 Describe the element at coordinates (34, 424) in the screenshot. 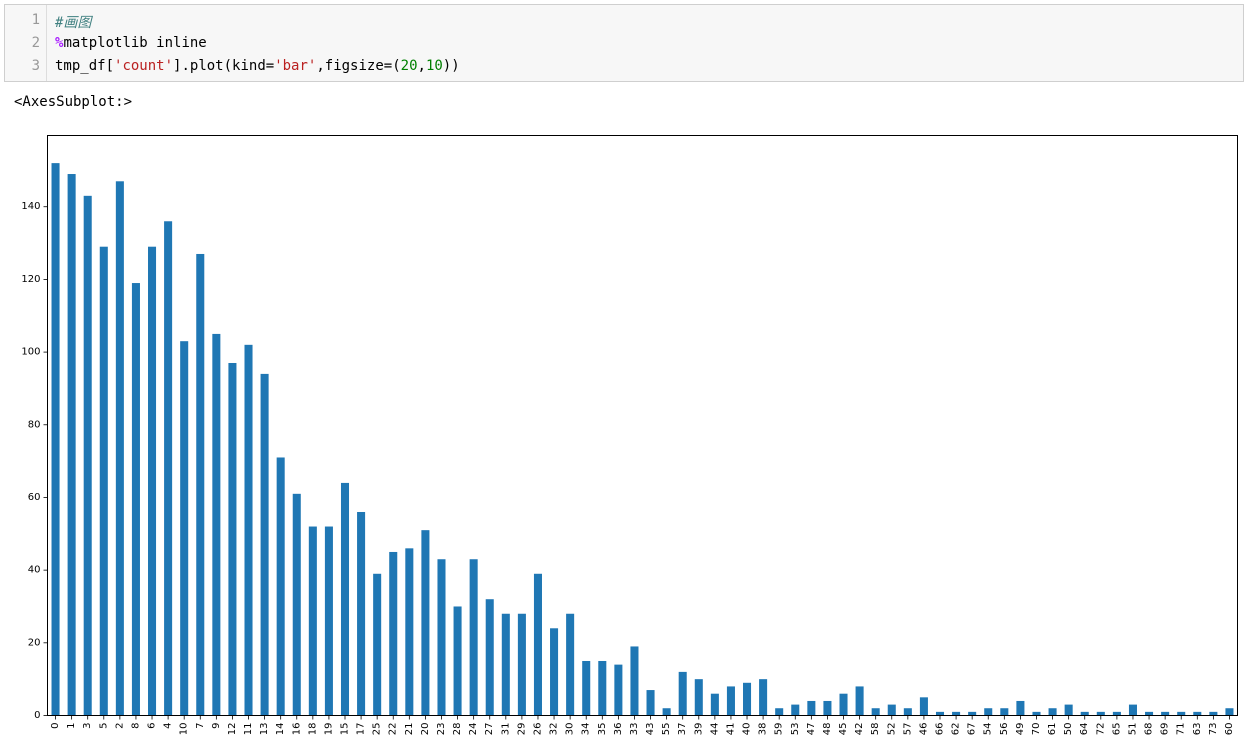

I see `y-tick-label: 80` at that location.